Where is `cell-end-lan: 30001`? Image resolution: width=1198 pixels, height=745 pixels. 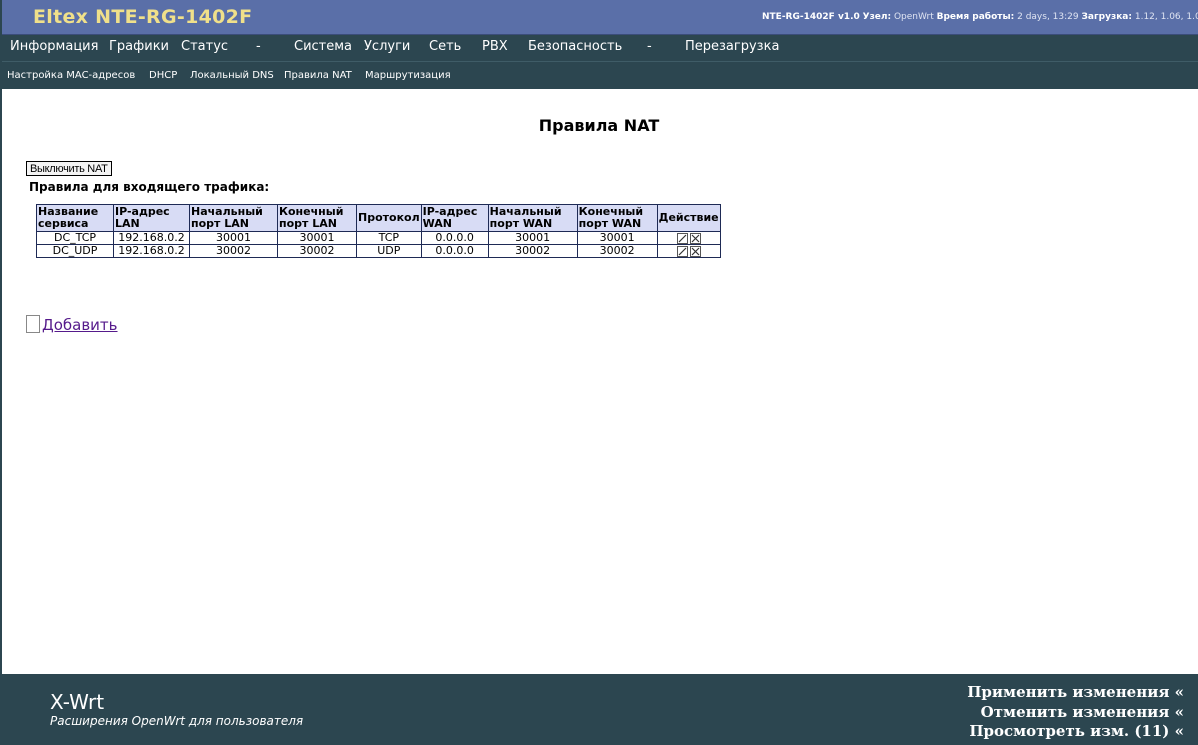
cell-end-lan: 30001 is located at coordinates (317, 238).